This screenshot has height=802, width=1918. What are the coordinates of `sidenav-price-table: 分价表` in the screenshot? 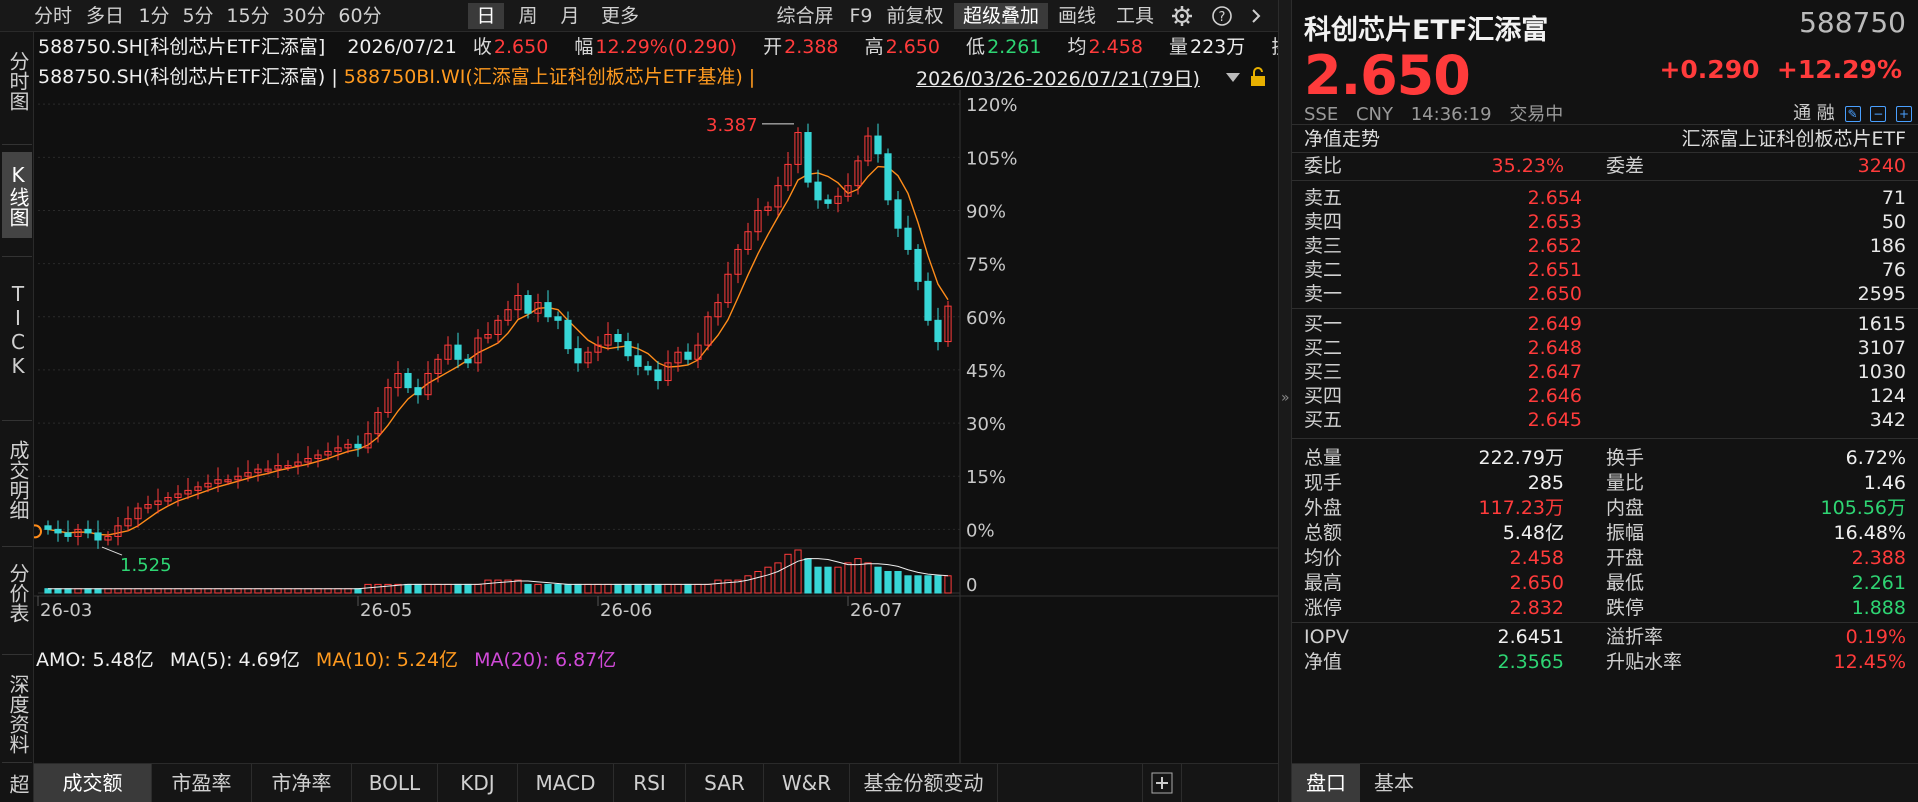 It's located at (17, 593).